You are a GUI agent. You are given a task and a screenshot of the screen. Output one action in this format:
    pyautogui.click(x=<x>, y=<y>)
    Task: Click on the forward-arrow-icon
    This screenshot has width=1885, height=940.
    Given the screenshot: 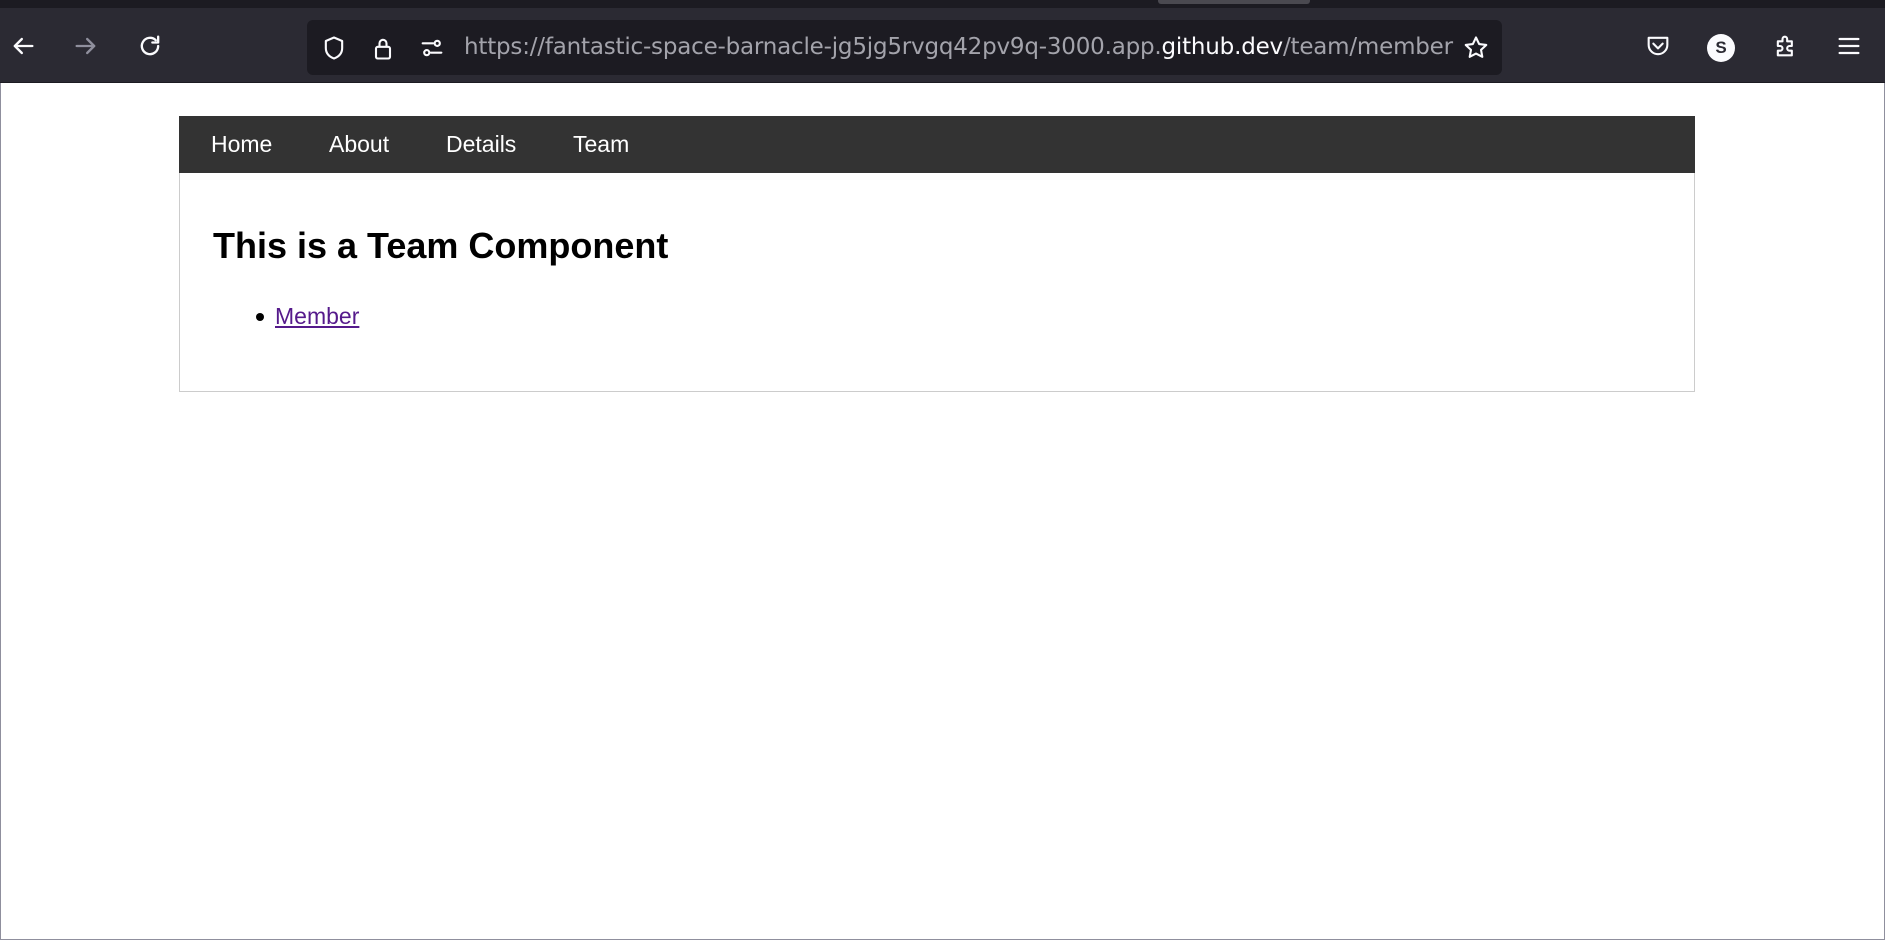 What is the action you would take?
    pyautogui.click(x=86, y=48)
    